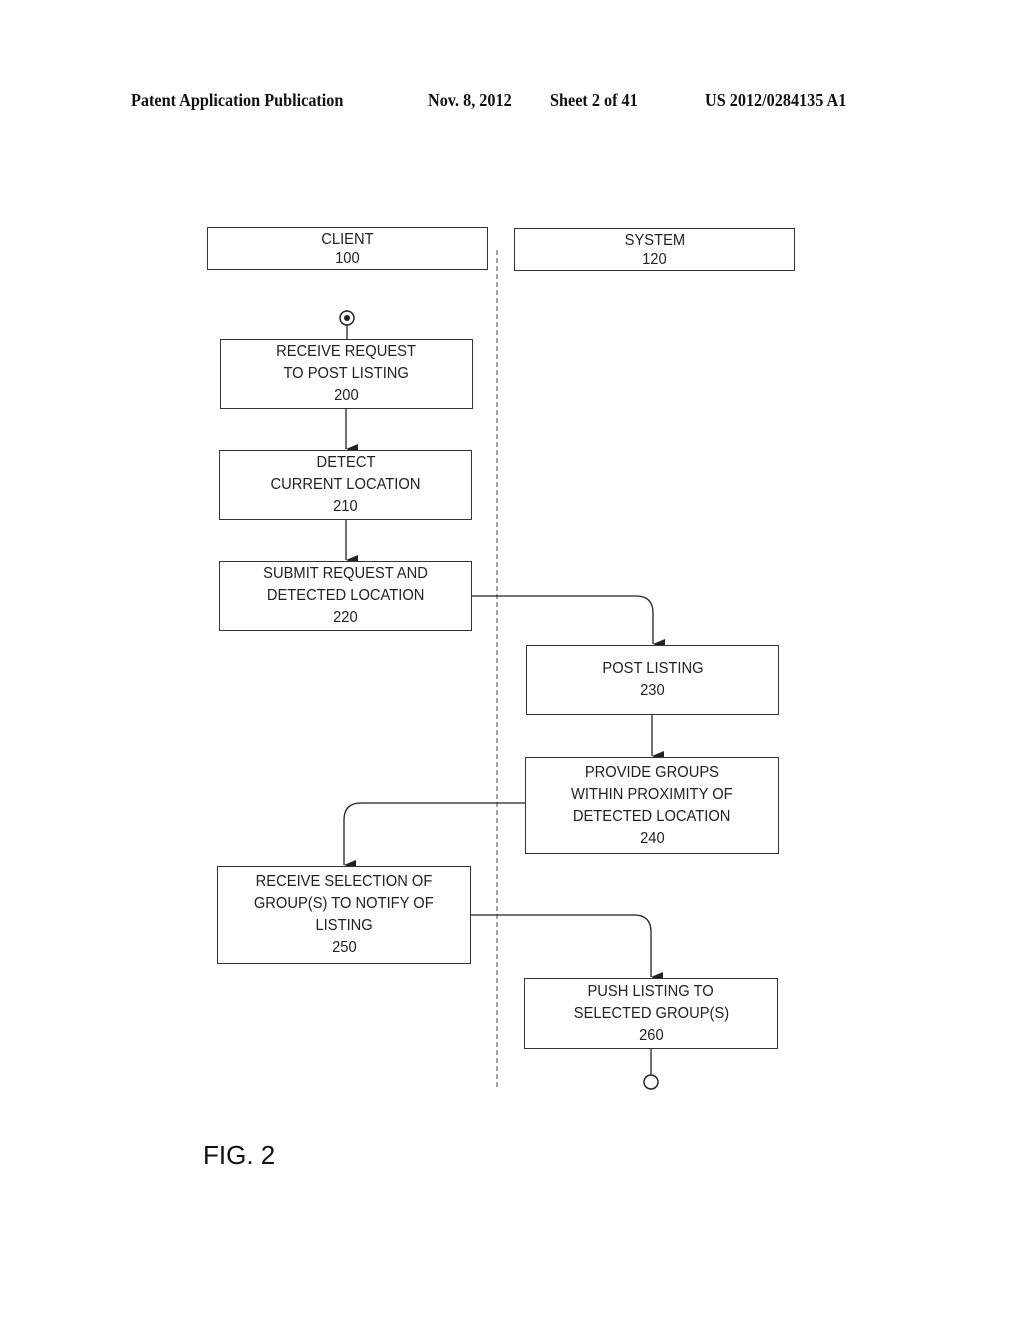  I want to click on step-text: SELECTED GROUP(S), so click(651, 1013).